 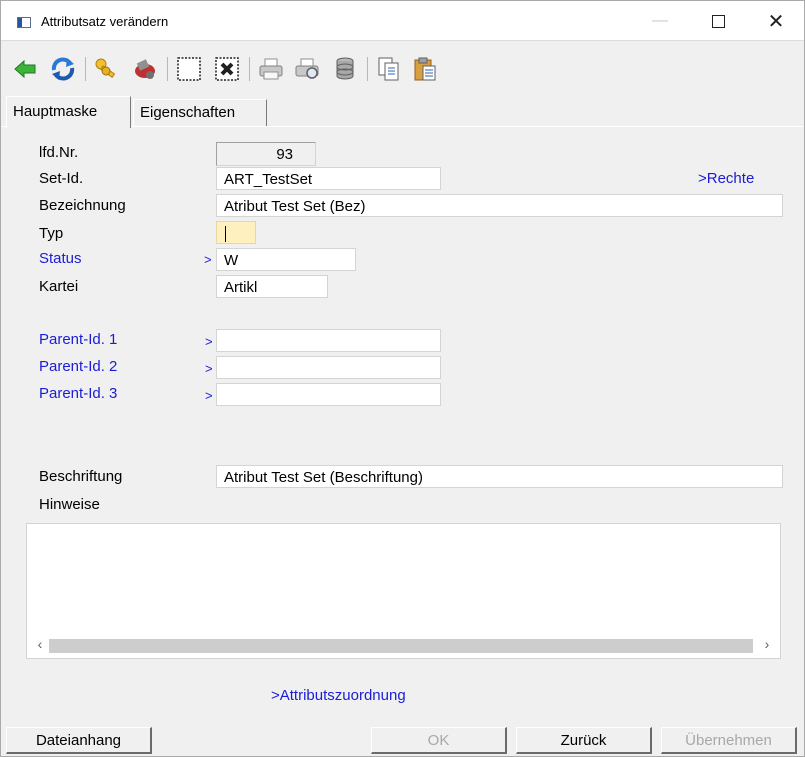 I want to click on parent-id-3-label: Parent-Id. 3, so click(x=78, y=393).